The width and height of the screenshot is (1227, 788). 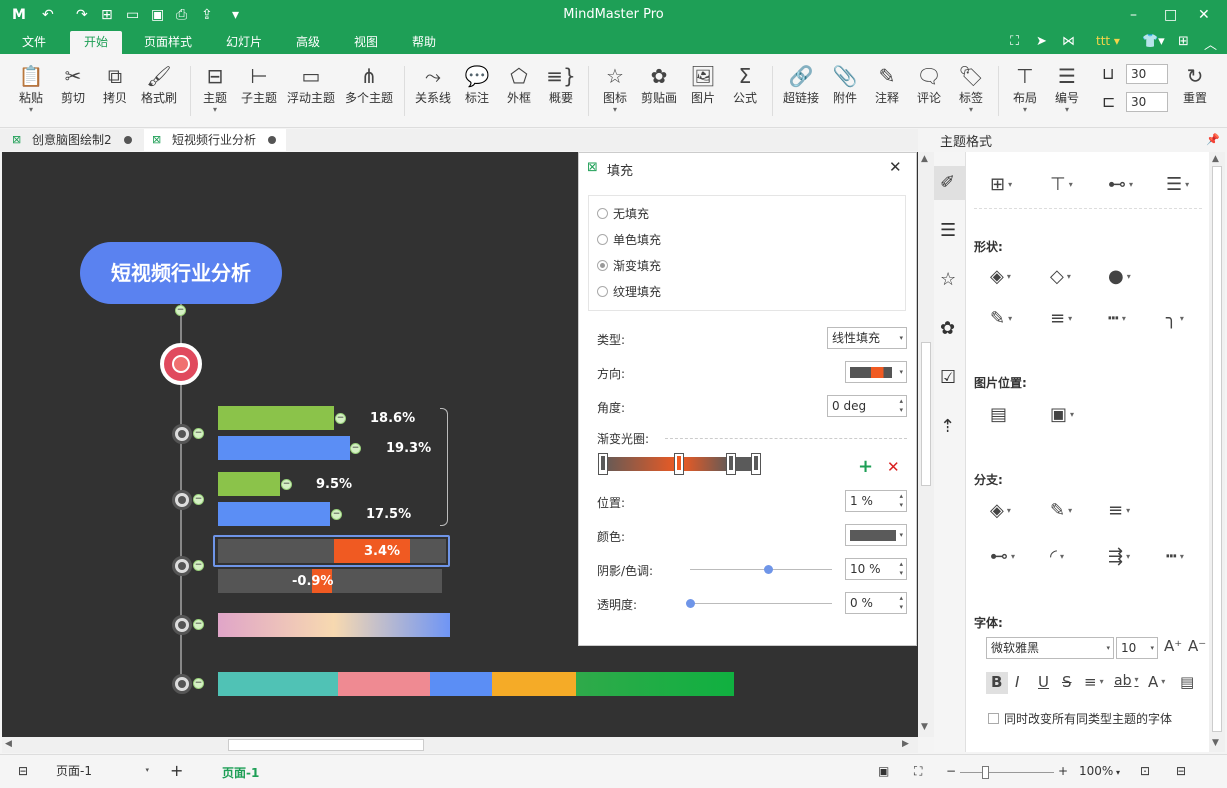 What do you see at coordinates (801, 84) in the screenshot?
I see `hyperlink-button: 🔗 超链接` at bounding box center [801, 84].